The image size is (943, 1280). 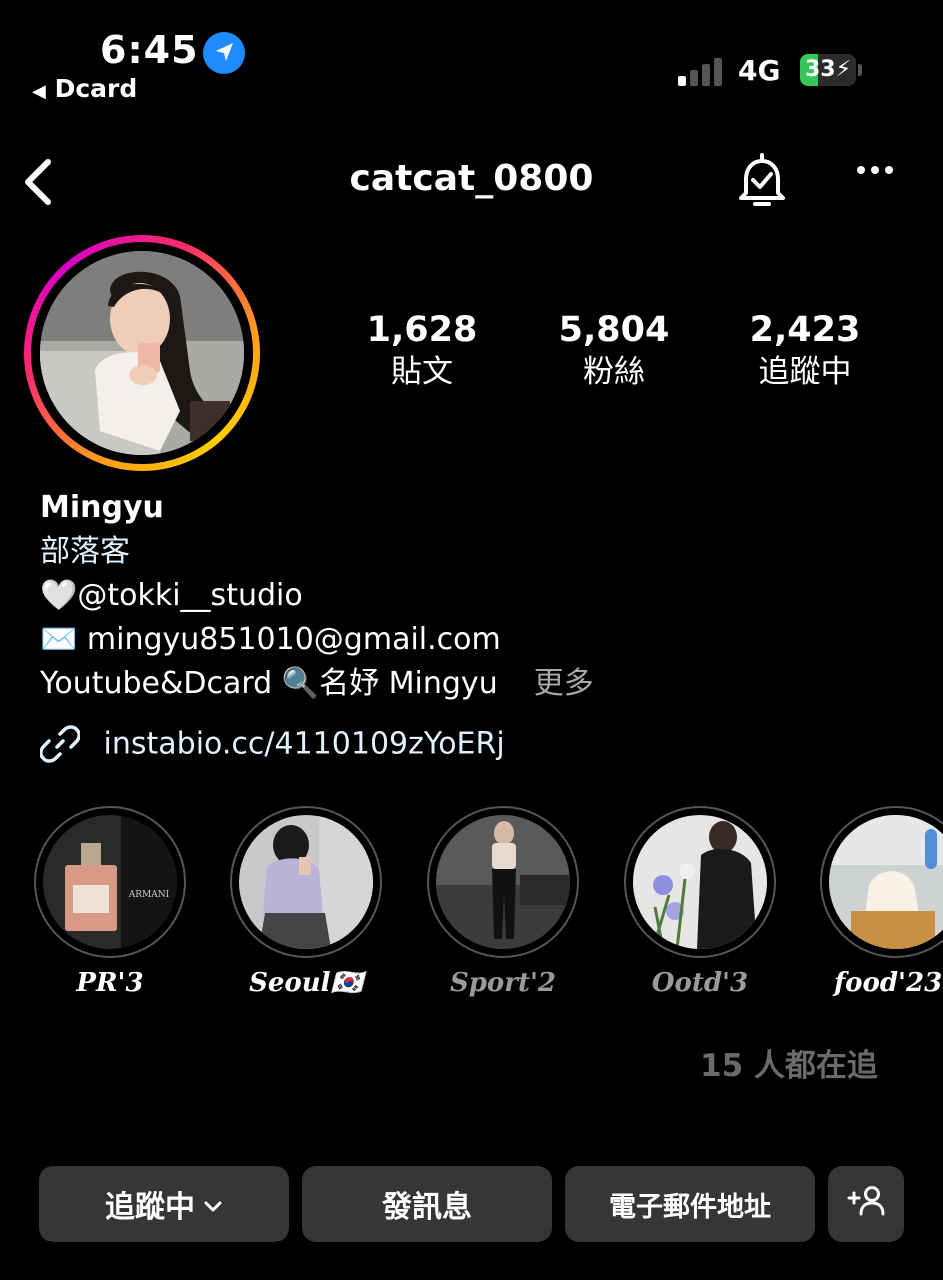 I want to click on highlight-caption: PR'3, so click(x=110, y=983).